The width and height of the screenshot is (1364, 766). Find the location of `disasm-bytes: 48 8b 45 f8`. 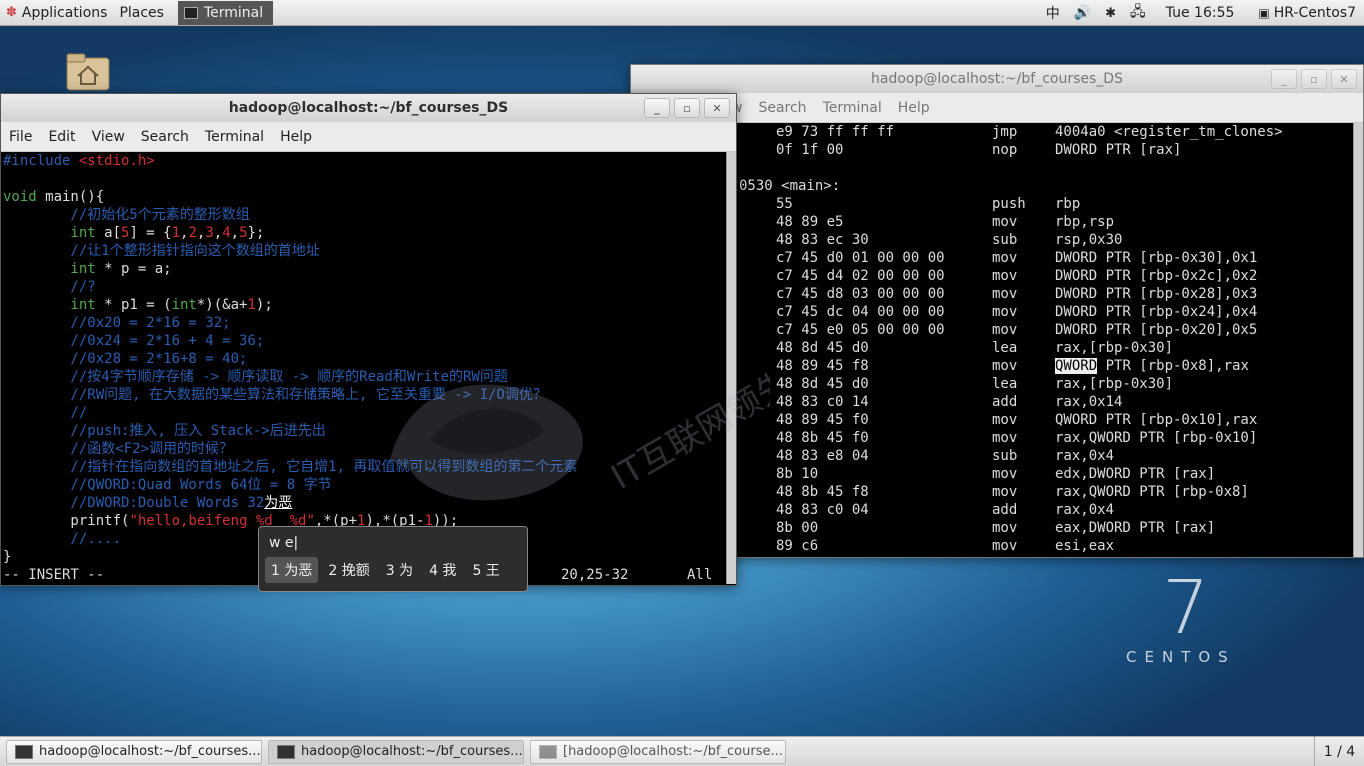

disasm-bytes: 48 8b 45 f8 is located at coordinates (822, 492).